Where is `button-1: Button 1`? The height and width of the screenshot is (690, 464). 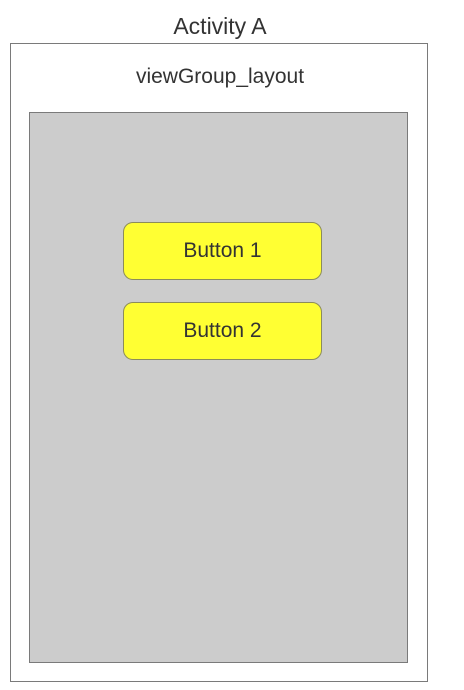
button-1: Button 1 is located at coordinates (222, 251).